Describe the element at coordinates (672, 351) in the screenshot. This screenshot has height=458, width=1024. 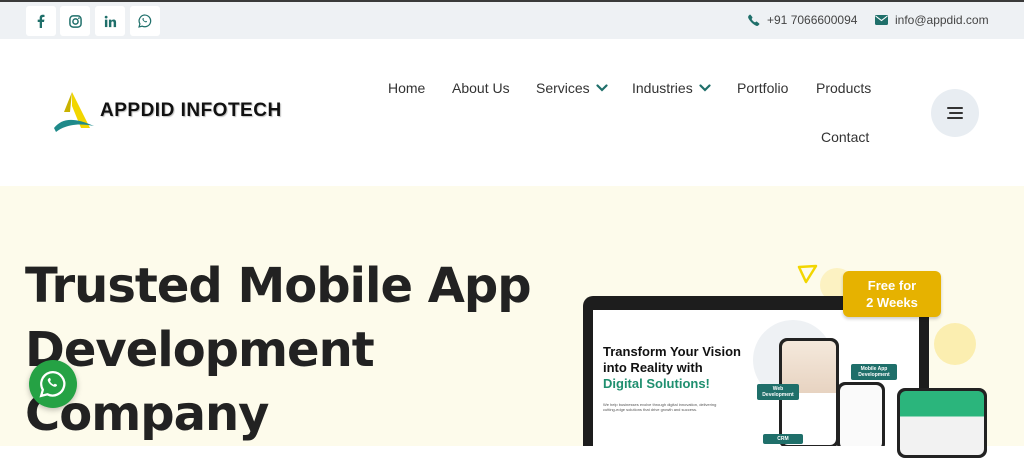
I see `mockup-headline-1: Transform Your Vision` at that location.